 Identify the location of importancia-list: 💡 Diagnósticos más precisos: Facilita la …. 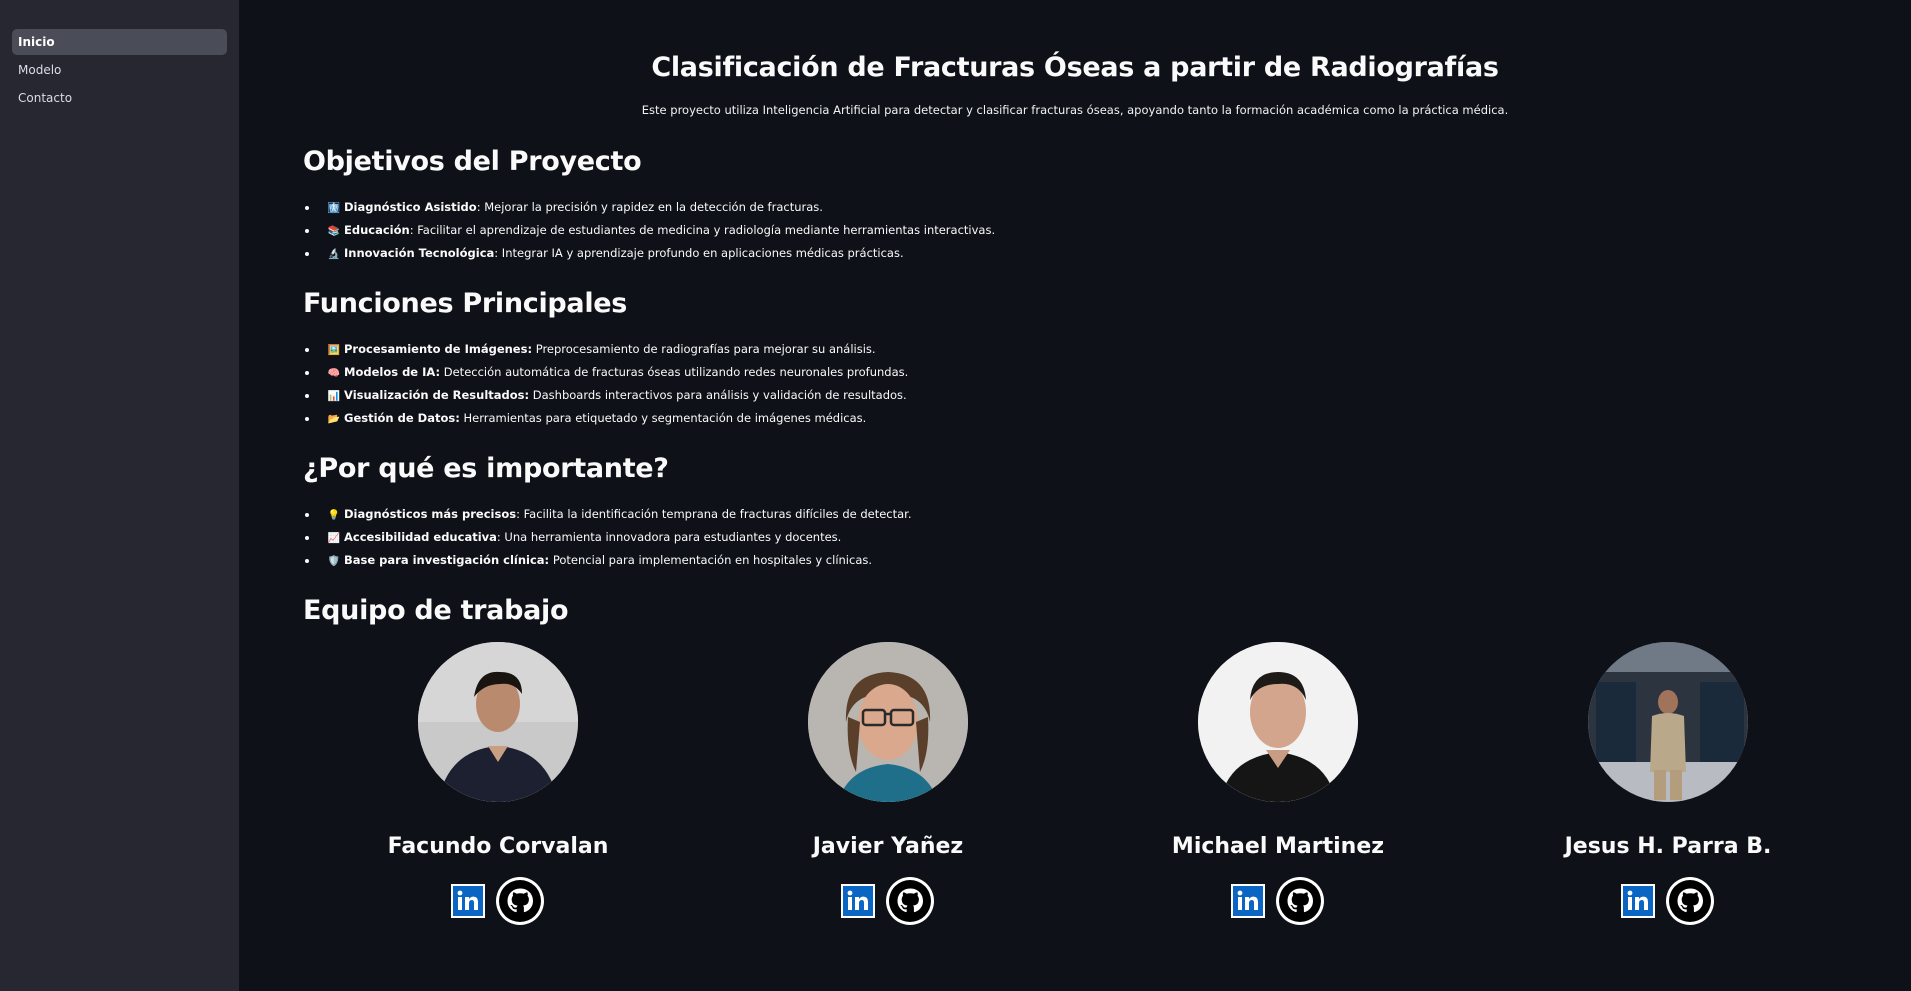
(607, 537).